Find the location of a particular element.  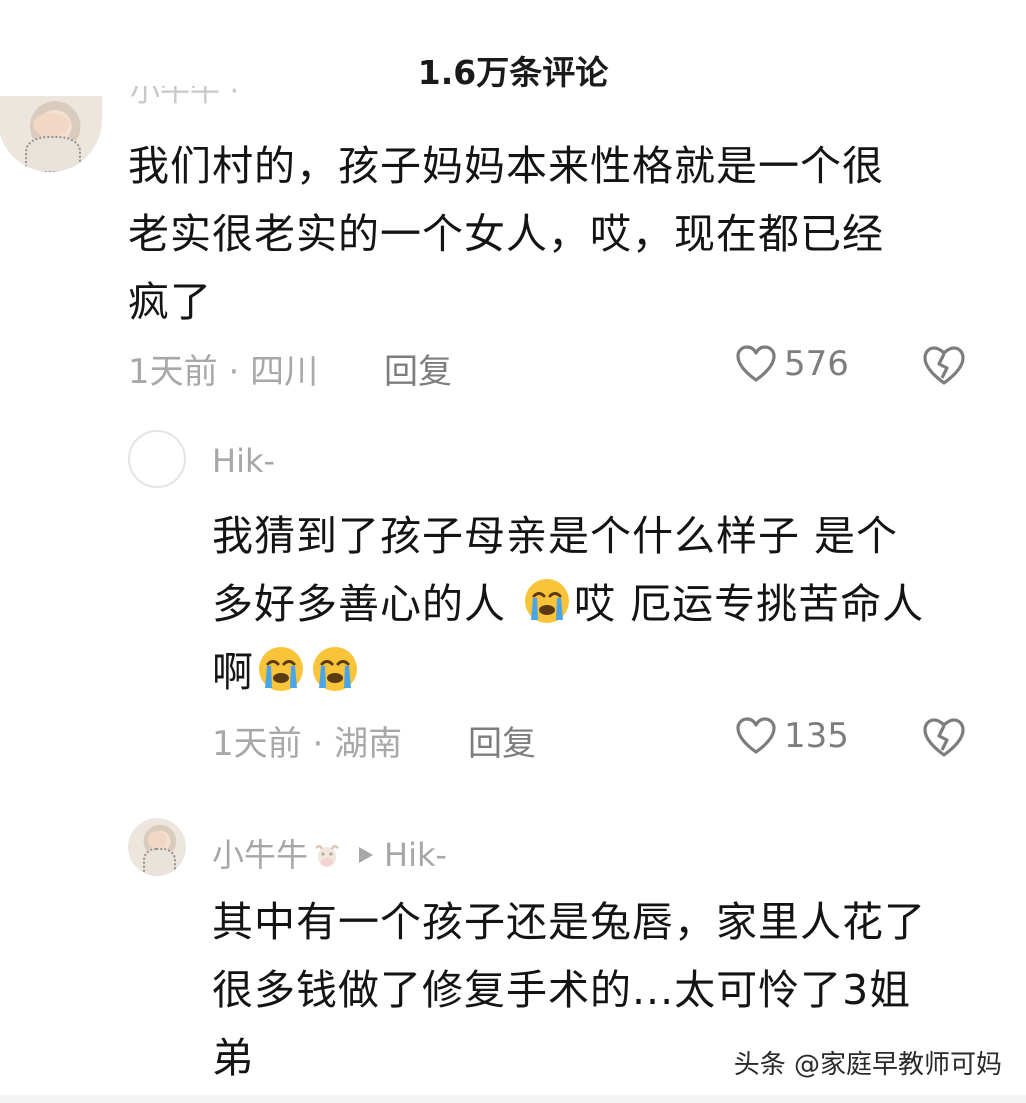

play-arrow-icon is located at coordinates (366, 855).